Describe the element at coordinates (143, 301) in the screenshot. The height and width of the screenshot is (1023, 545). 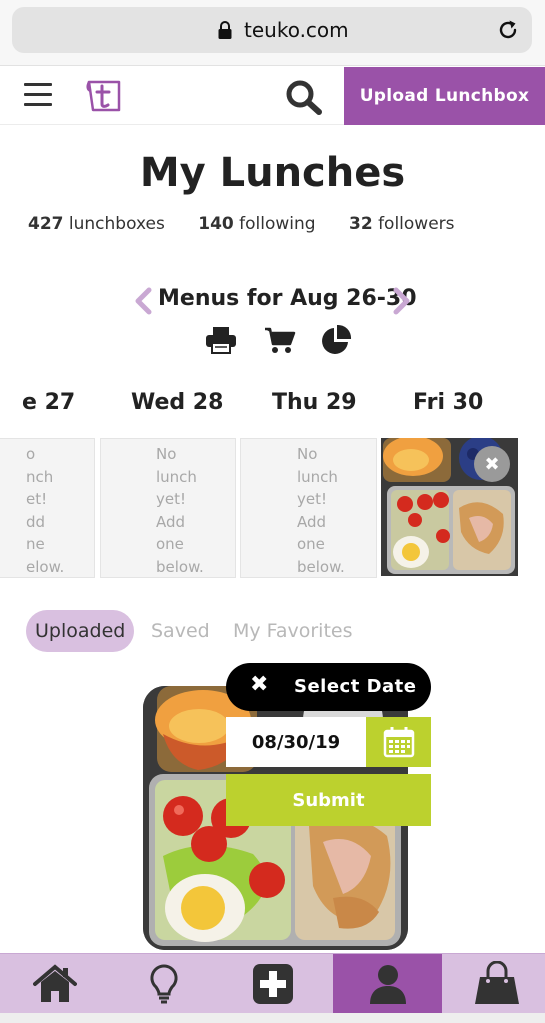
I see `chevron-left-icon` at that location.